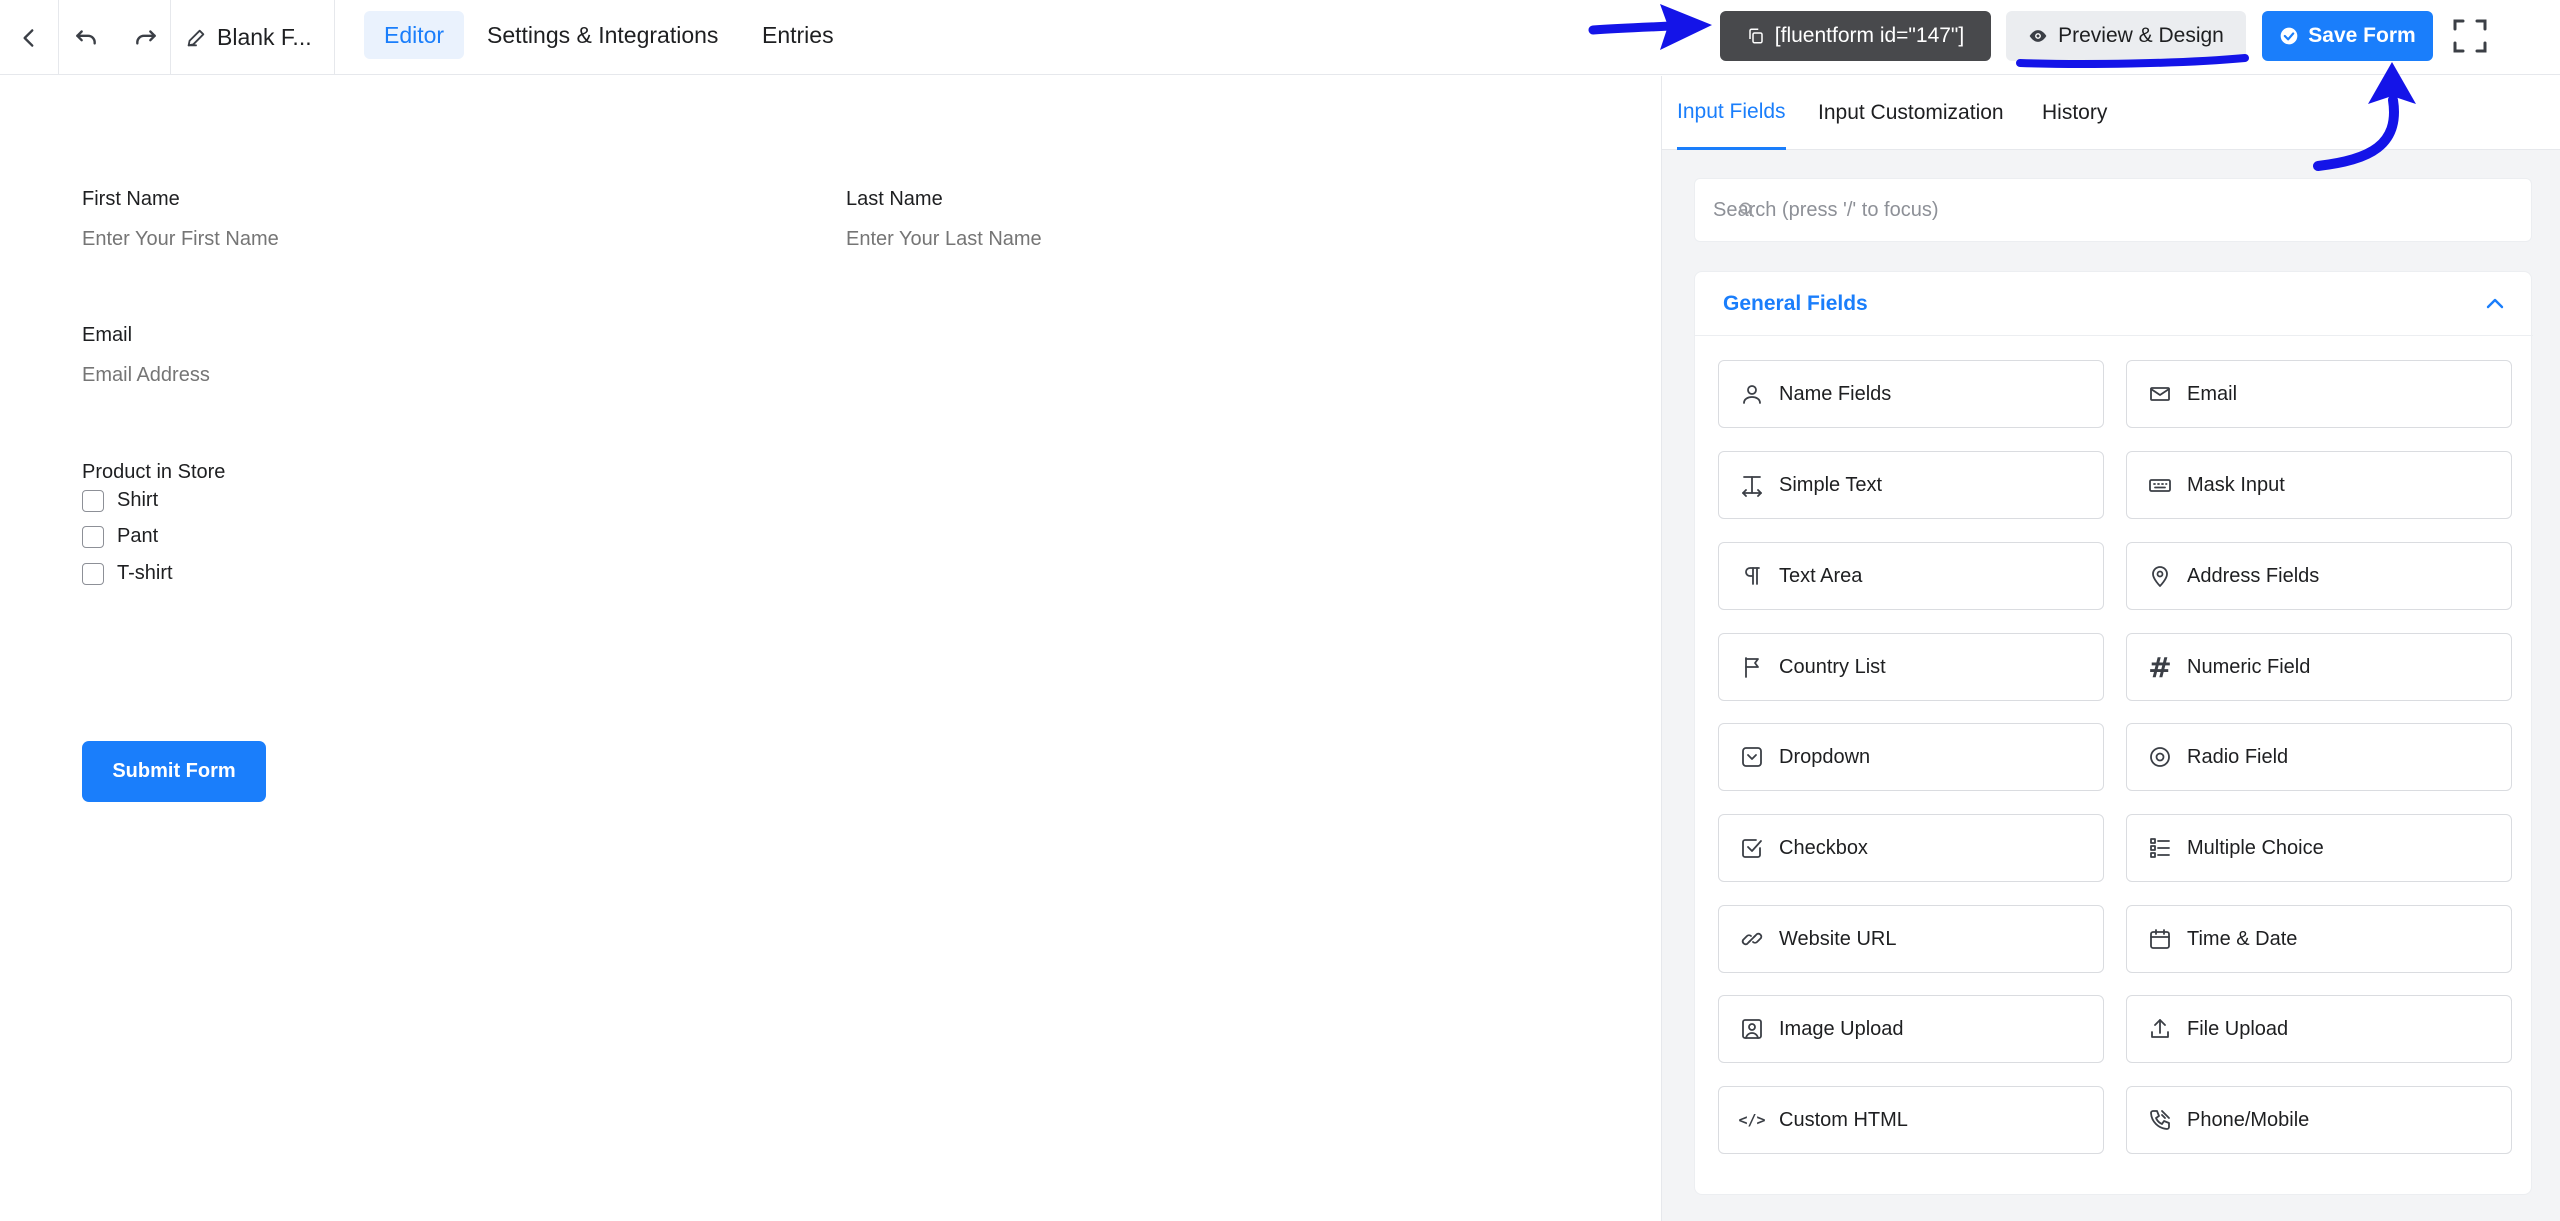 Image resolution: width=2560 pixels, height=1221 pixels. What do you see at coordinates (1832, 666) in the screenshot?
I see `field-label: Country List` at bounding box center [1832, 666].